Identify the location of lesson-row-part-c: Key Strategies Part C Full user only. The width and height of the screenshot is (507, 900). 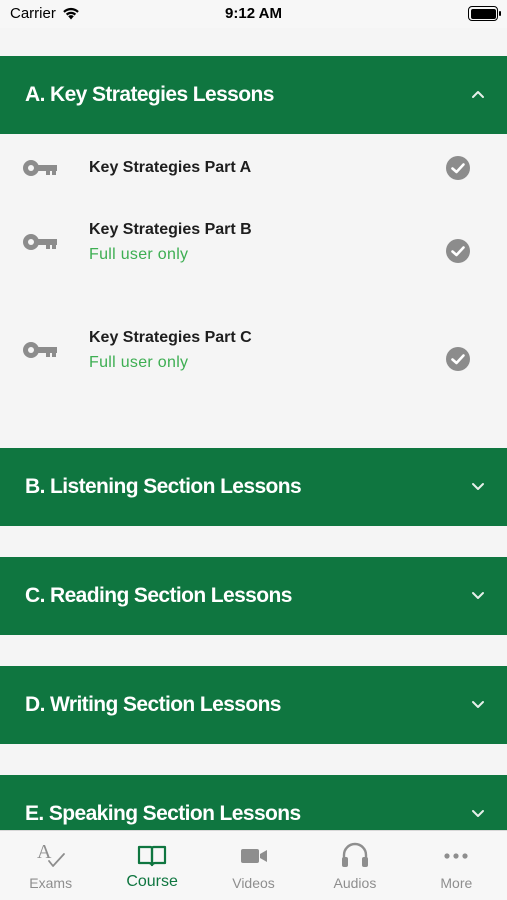
(253, 358).